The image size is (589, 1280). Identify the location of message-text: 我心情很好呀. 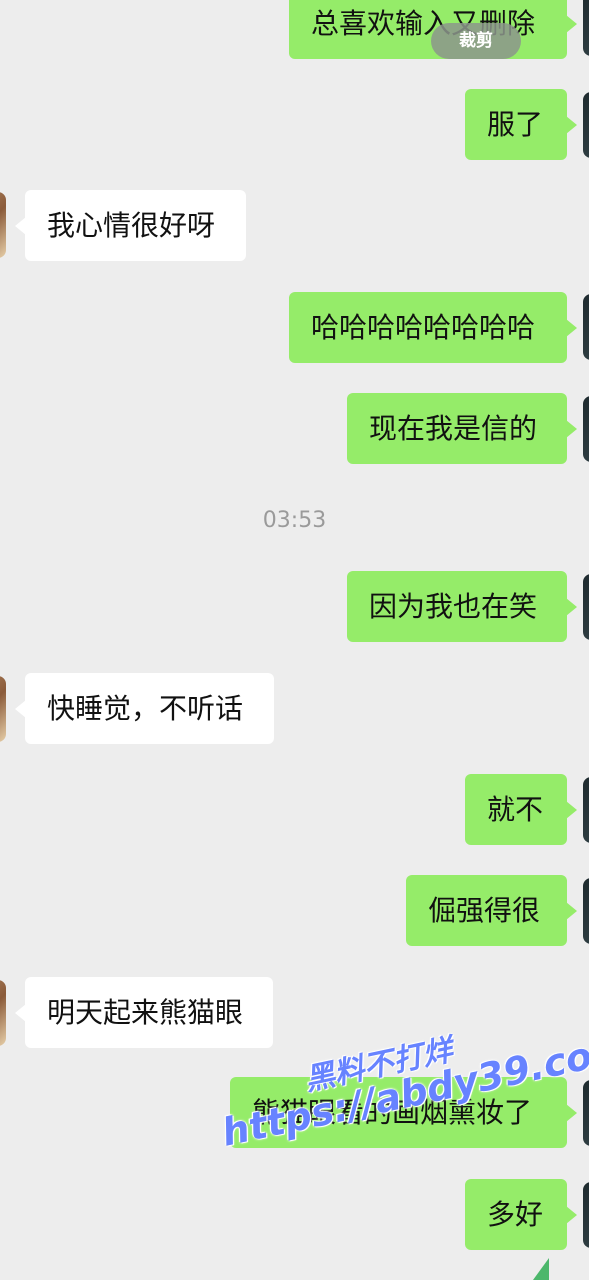
(131, 225).